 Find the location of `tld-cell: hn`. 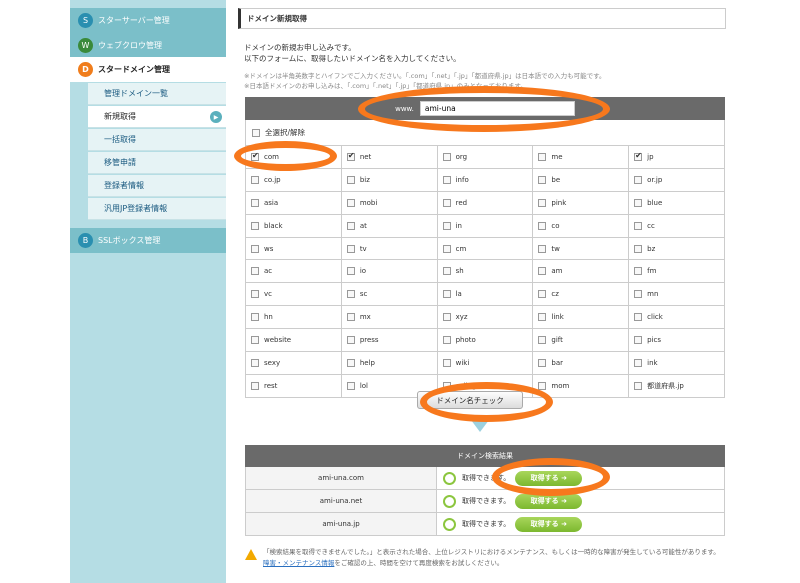

tld-cell: hn is located at coordinates (293, 317).